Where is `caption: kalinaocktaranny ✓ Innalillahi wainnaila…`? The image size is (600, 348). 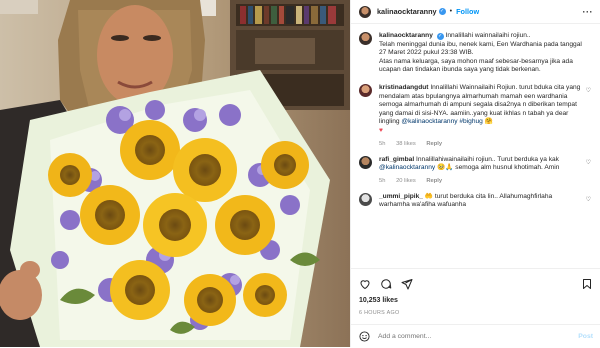 caption: kalinaocktaranny ✓ Innalillahi wainnaila… is located at coordinates (475, 53).